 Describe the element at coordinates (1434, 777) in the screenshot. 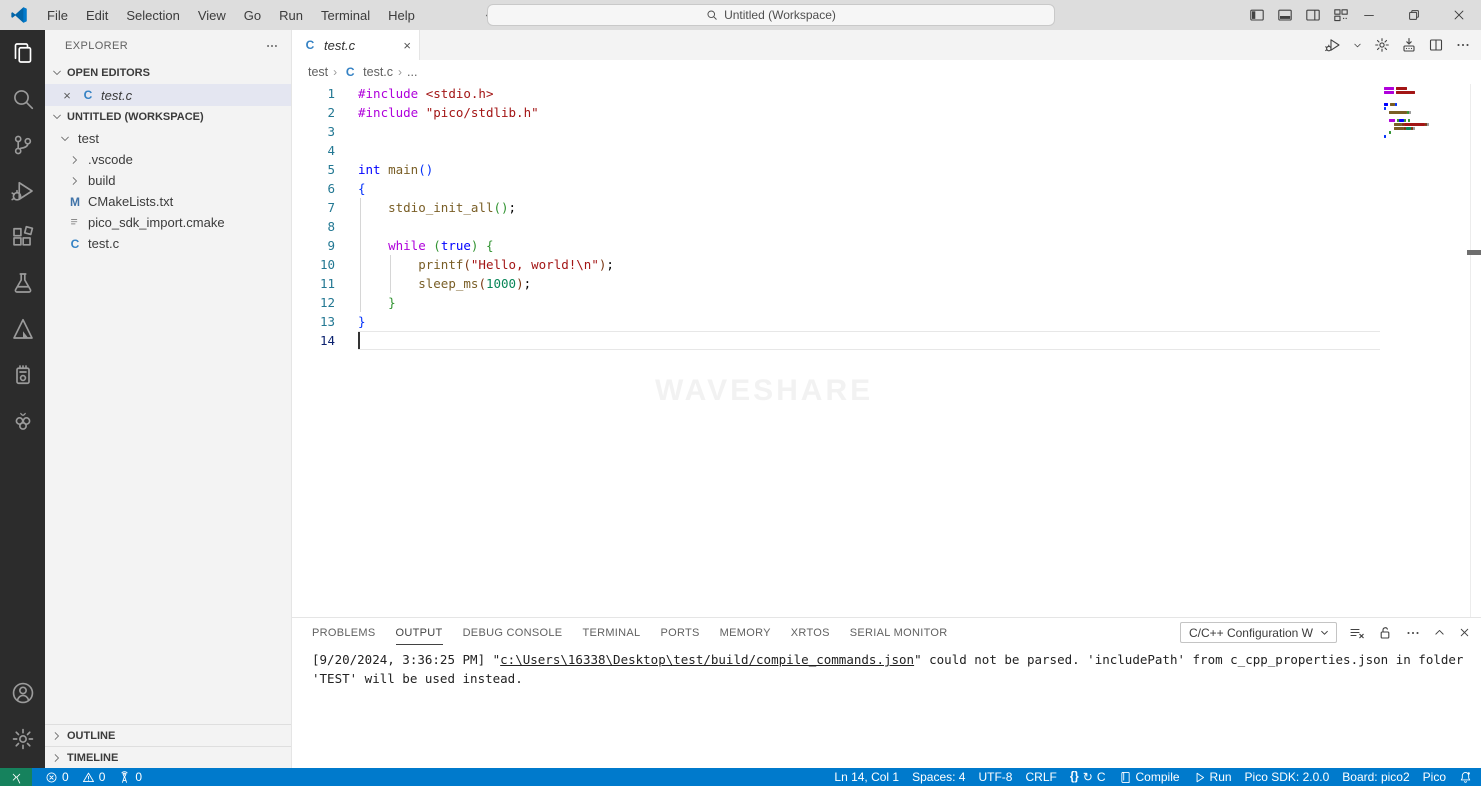

I see `status-pico: Pico` at that location.